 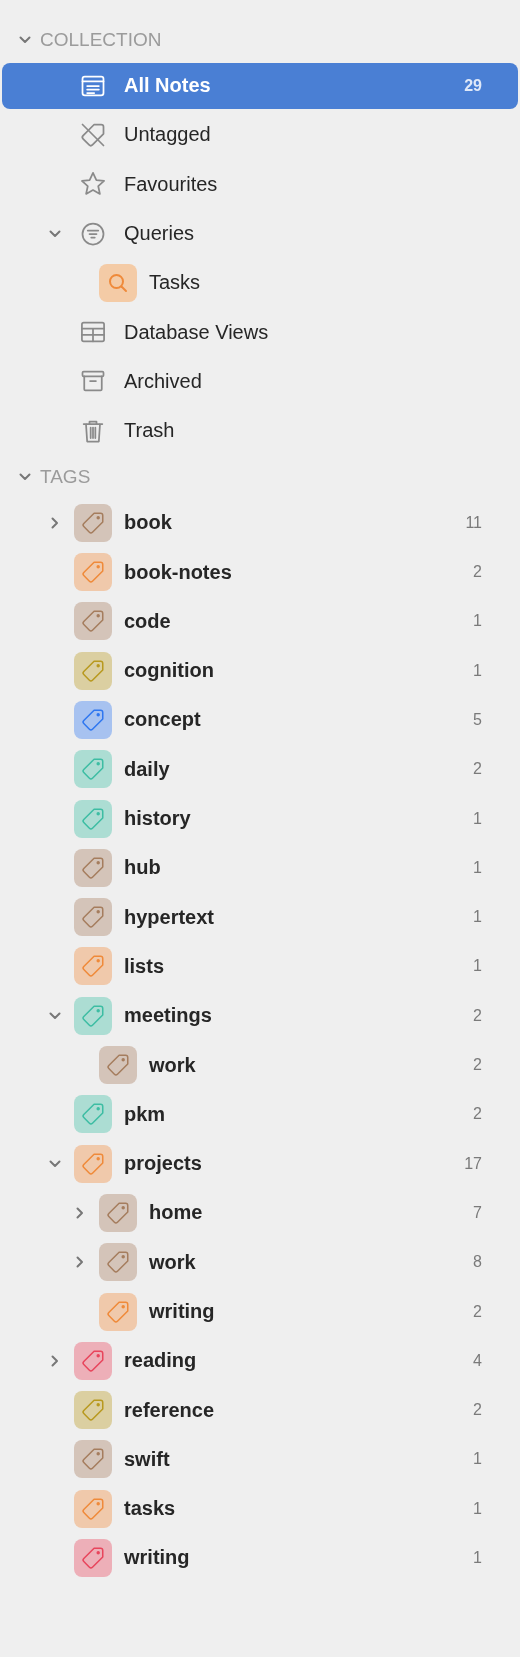 What do you see at coordinates (260, 1262) in the screenshot?
I see `tag-item: work 8` at bounding box center [260, 1262].